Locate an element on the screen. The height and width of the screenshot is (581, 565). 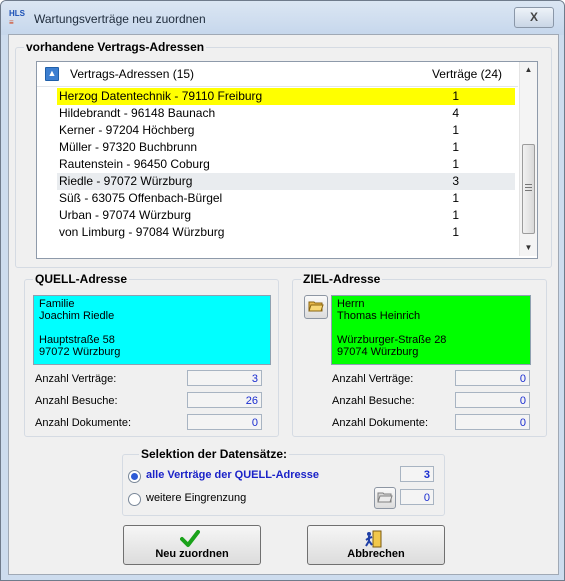
target-line: 97074 Würzburg is located at coordinates (378, 352).